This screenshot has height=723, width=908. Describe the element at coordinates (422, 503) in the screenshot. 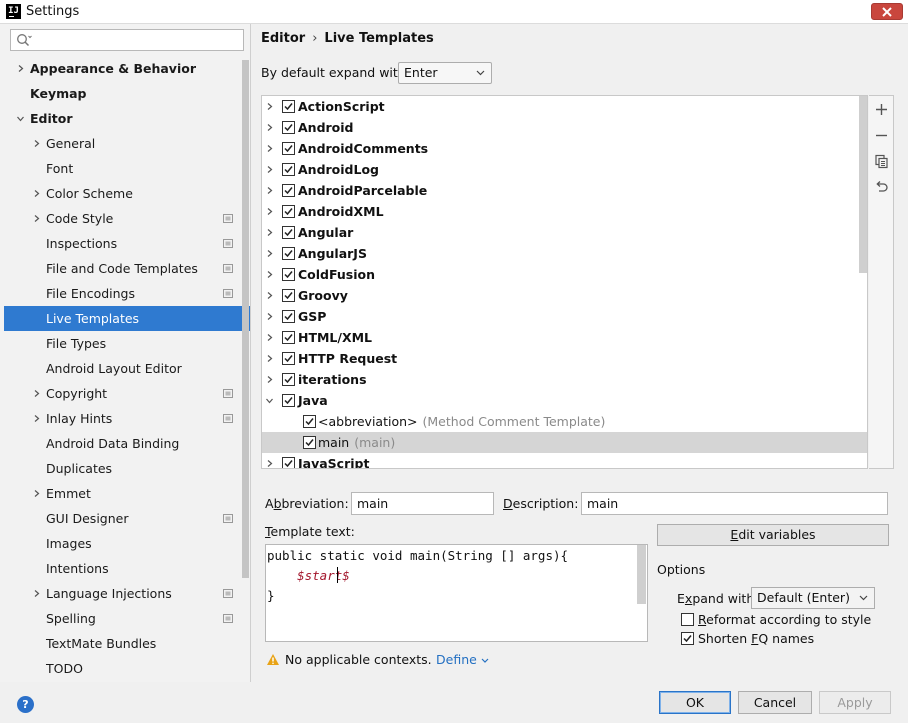

I see `abbreviation-field: main` at that location.